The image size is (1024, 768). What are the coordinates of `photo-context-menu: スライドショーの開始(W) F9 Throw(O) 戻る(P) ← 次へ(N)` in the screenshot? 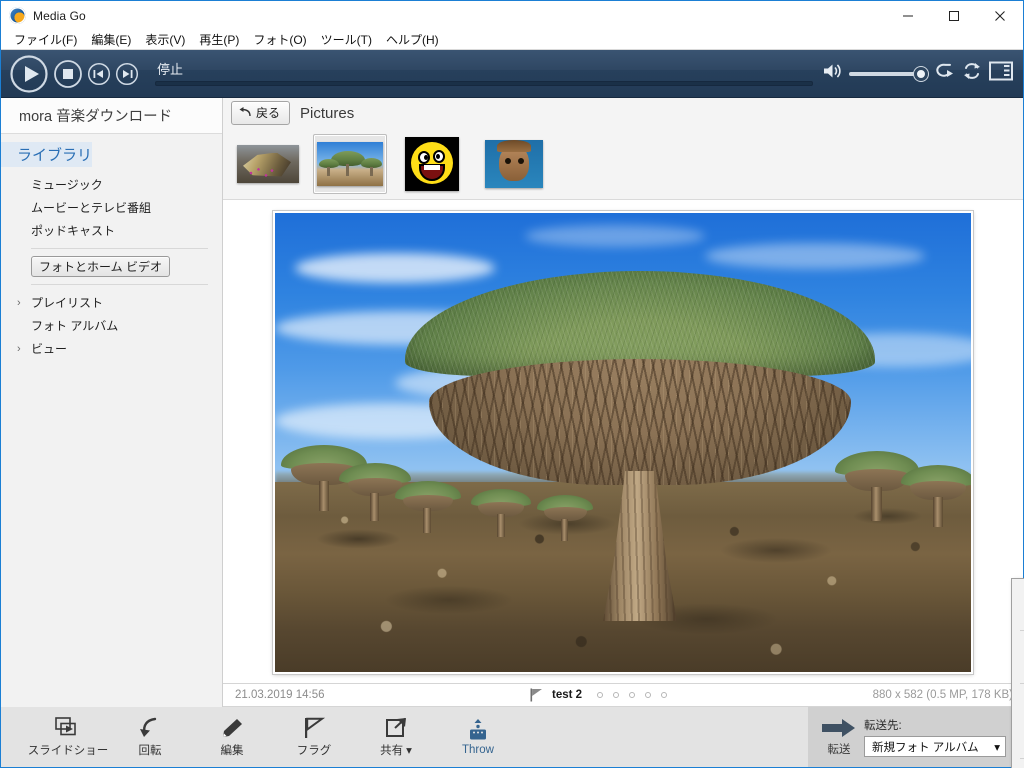 It's located at (1017, 673).